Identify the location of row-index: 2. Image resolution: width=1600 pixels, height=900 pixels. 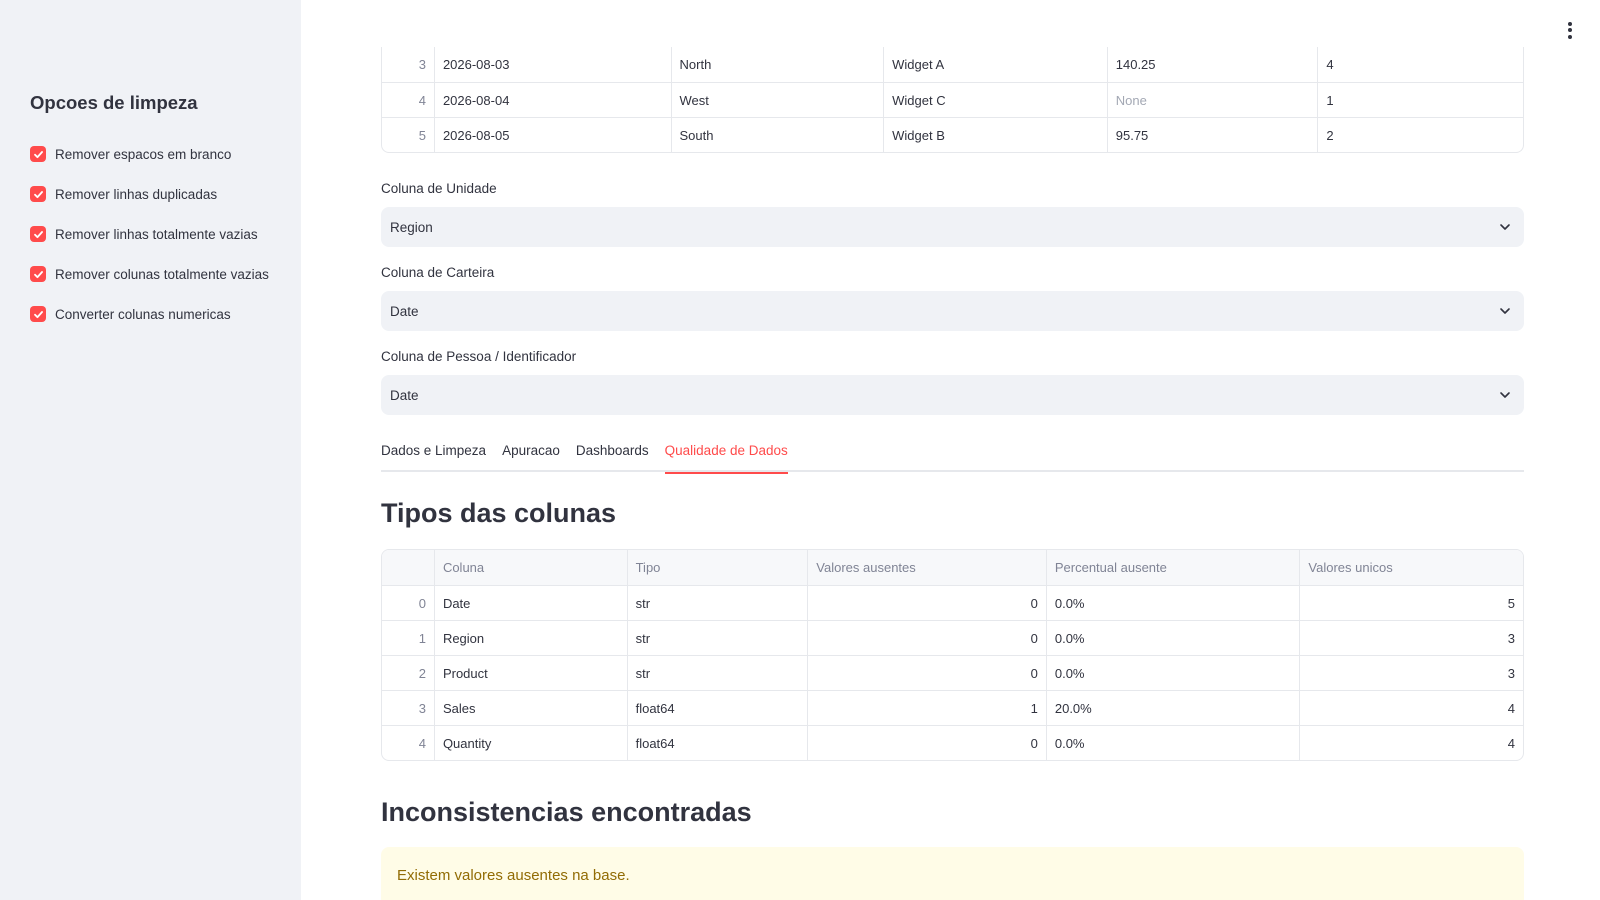
(422, 673).